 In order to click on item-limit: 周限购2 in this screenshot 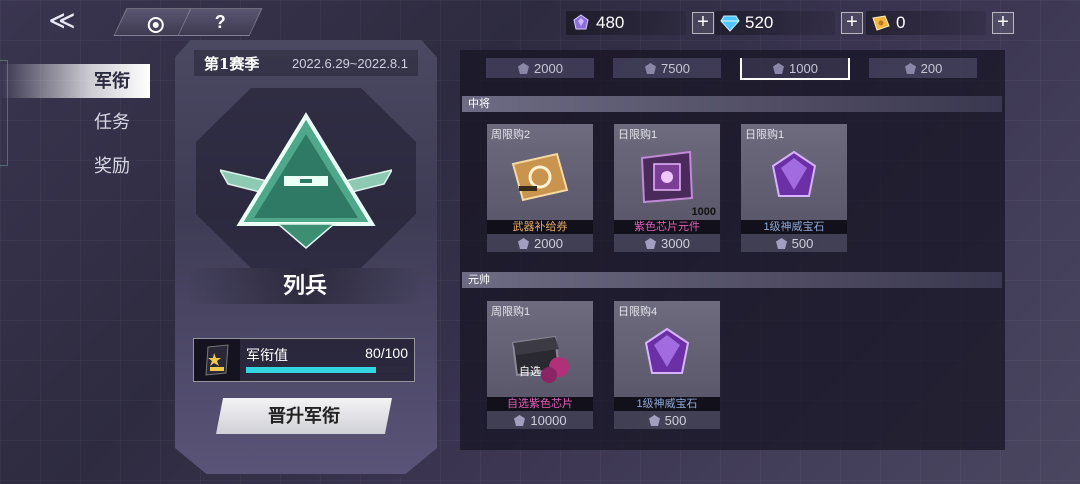, I will do `click(511, 135)`.